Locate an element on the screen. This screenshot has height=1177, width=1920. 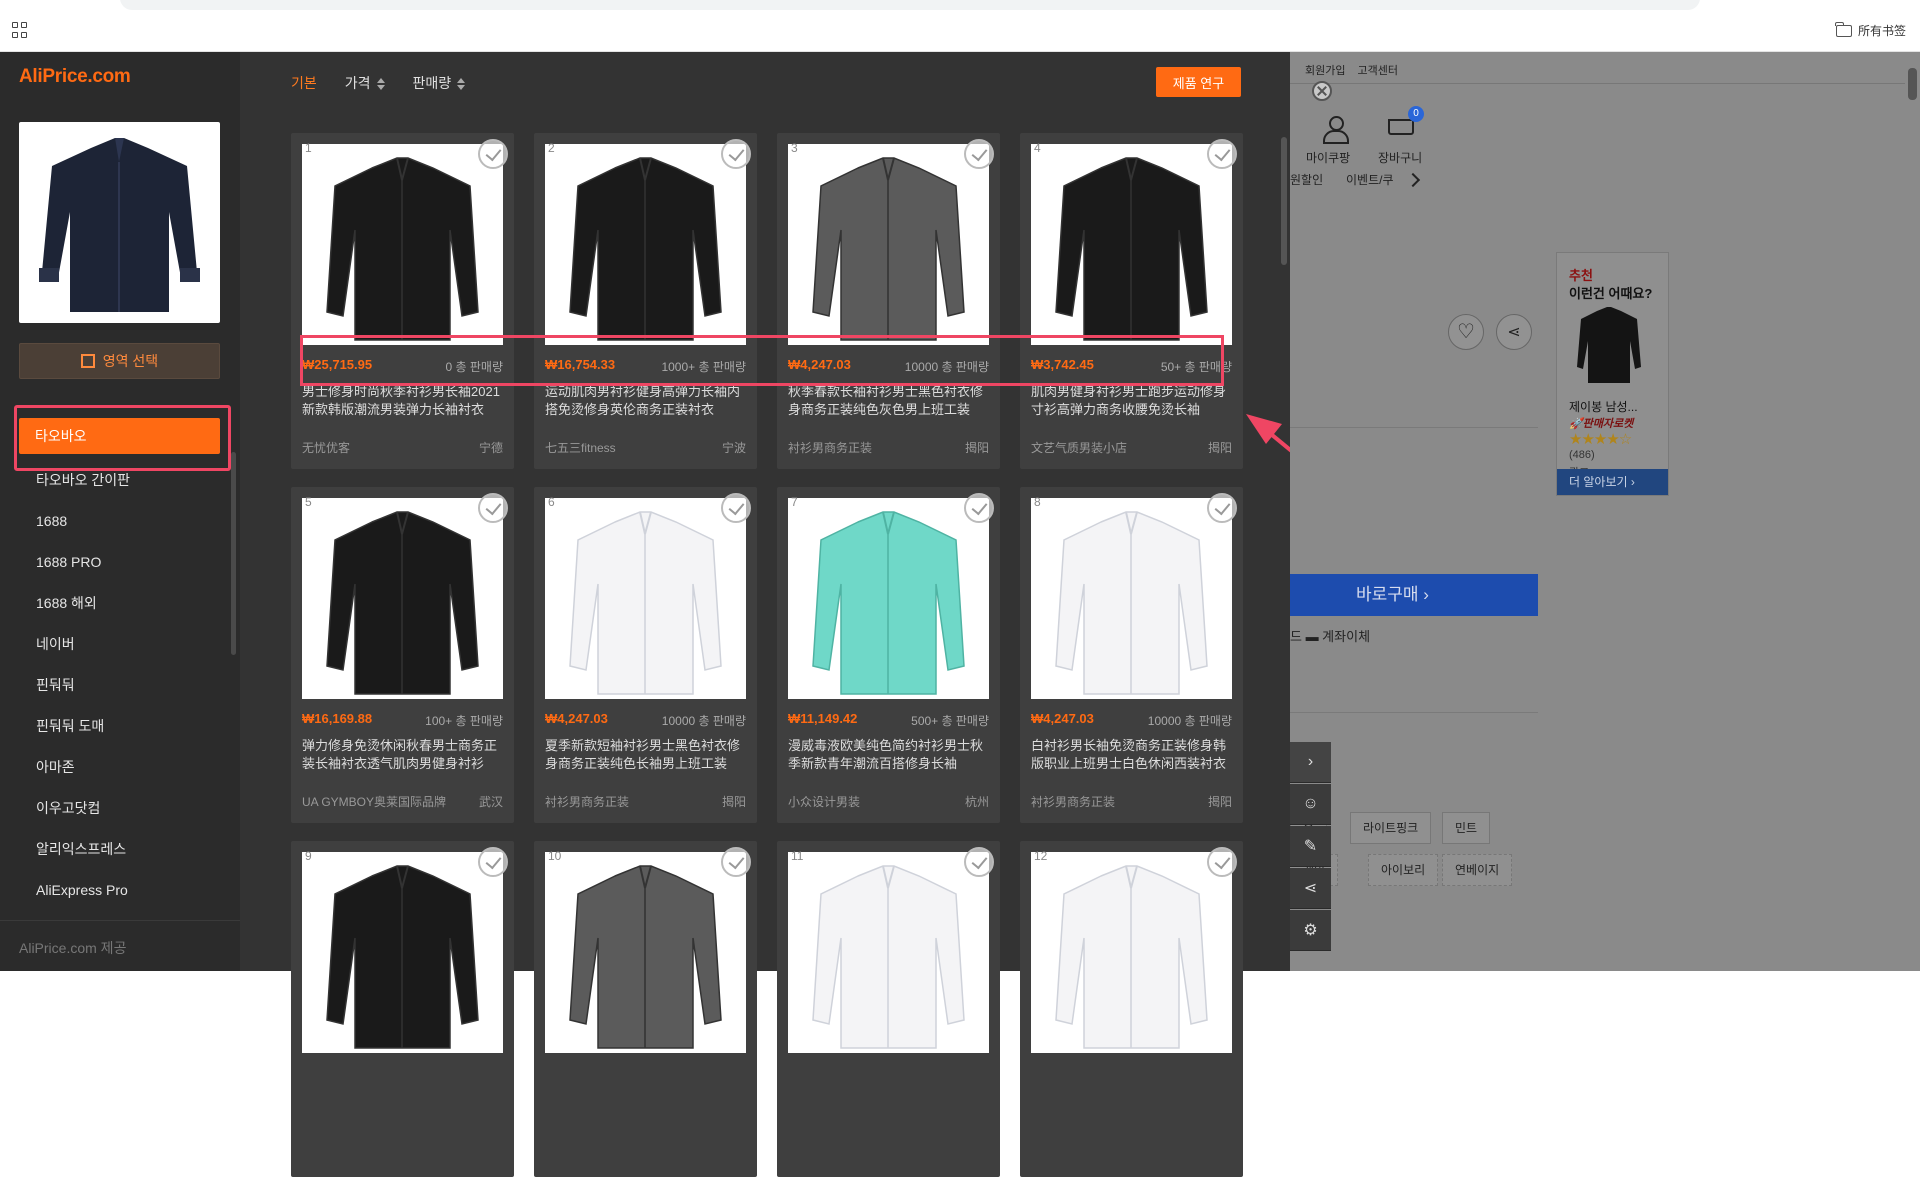
sidebar-scrollbar is located at coordinates (233, 553).